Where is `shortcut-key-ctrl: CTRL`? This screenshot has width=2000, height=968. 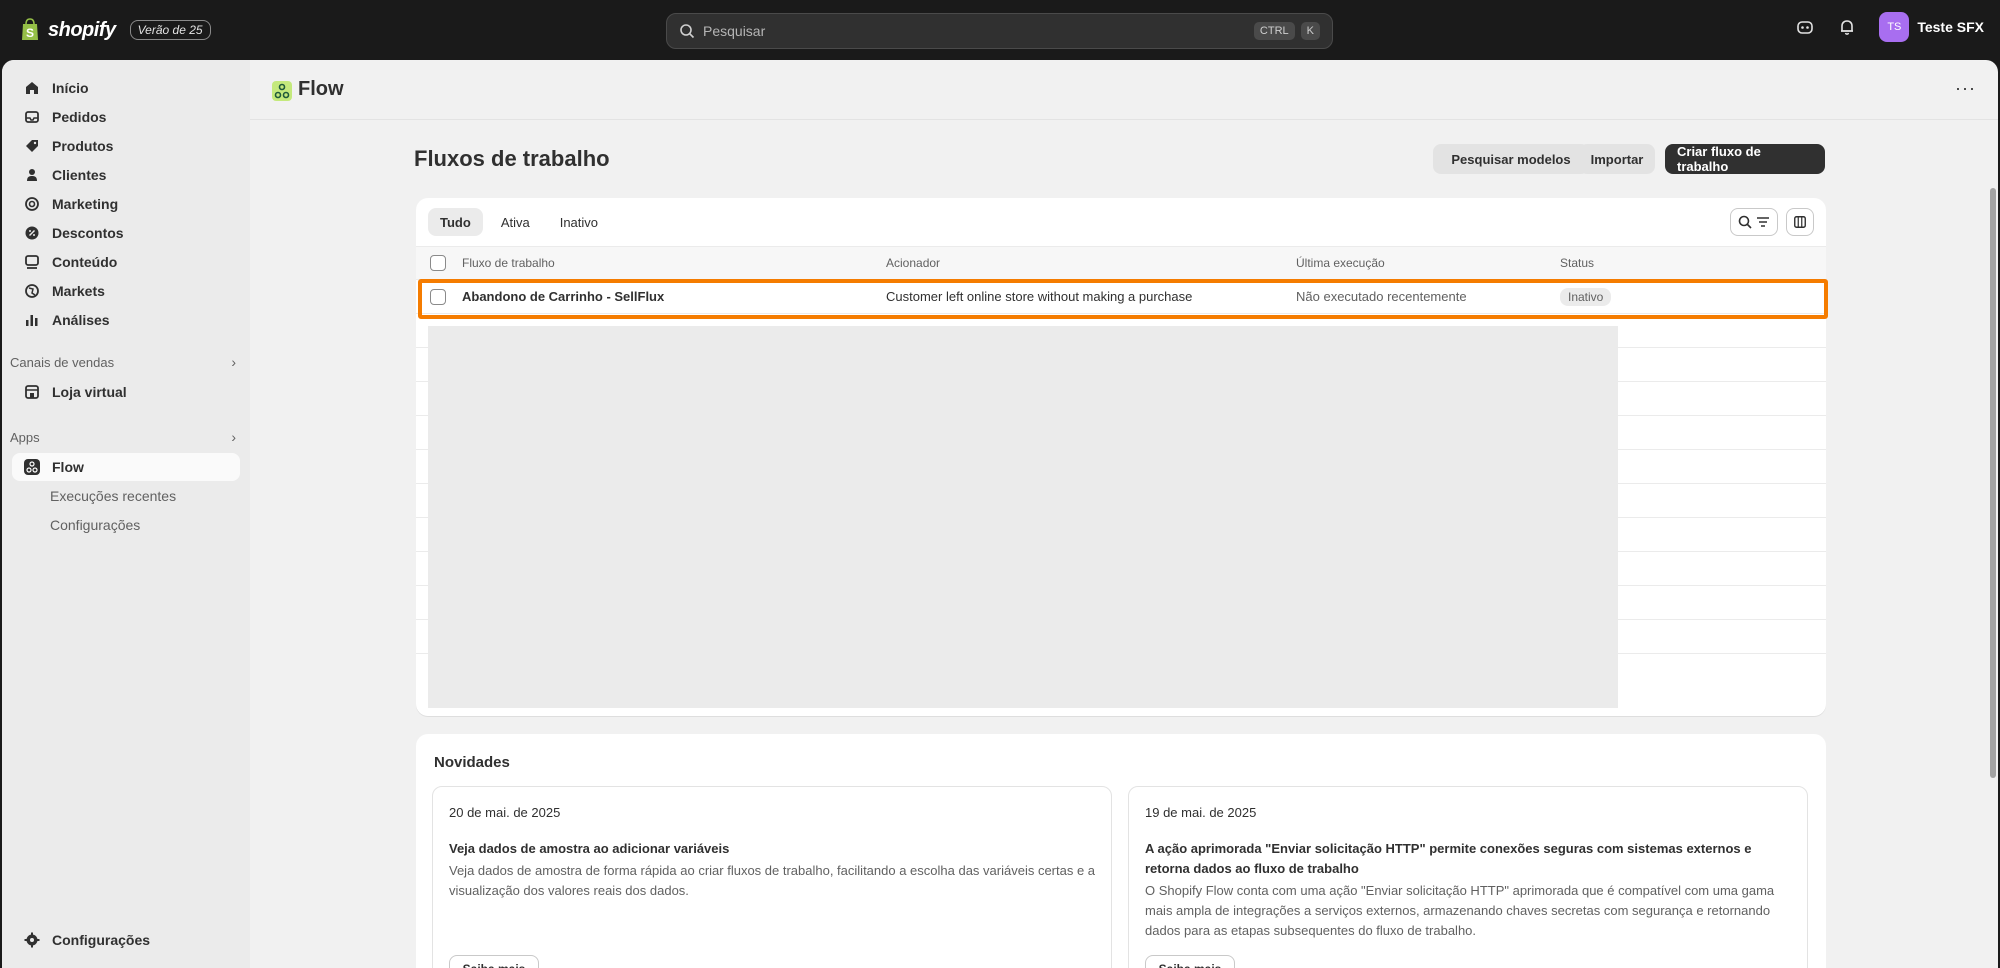 shortcut-key-ctrl: CTRL is located at coordinates (1274, 31).